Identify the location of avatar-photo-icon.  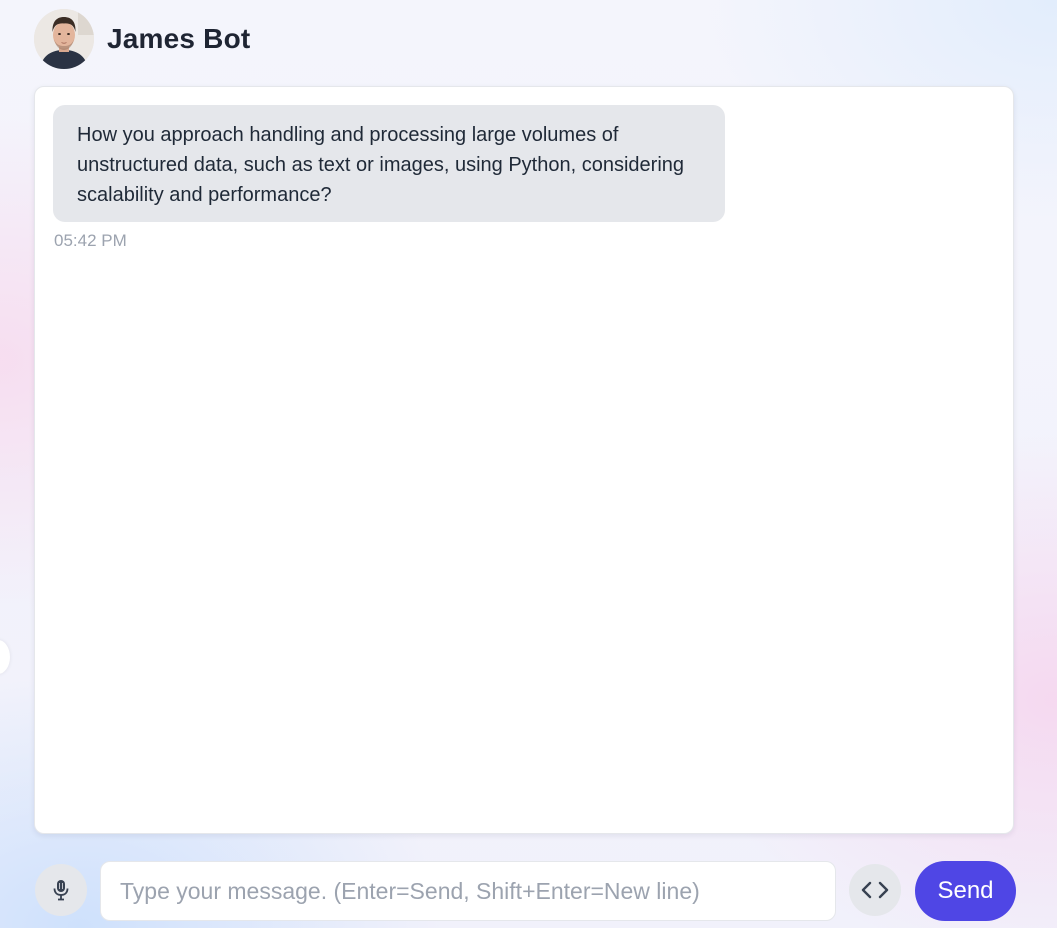
(64, 39).